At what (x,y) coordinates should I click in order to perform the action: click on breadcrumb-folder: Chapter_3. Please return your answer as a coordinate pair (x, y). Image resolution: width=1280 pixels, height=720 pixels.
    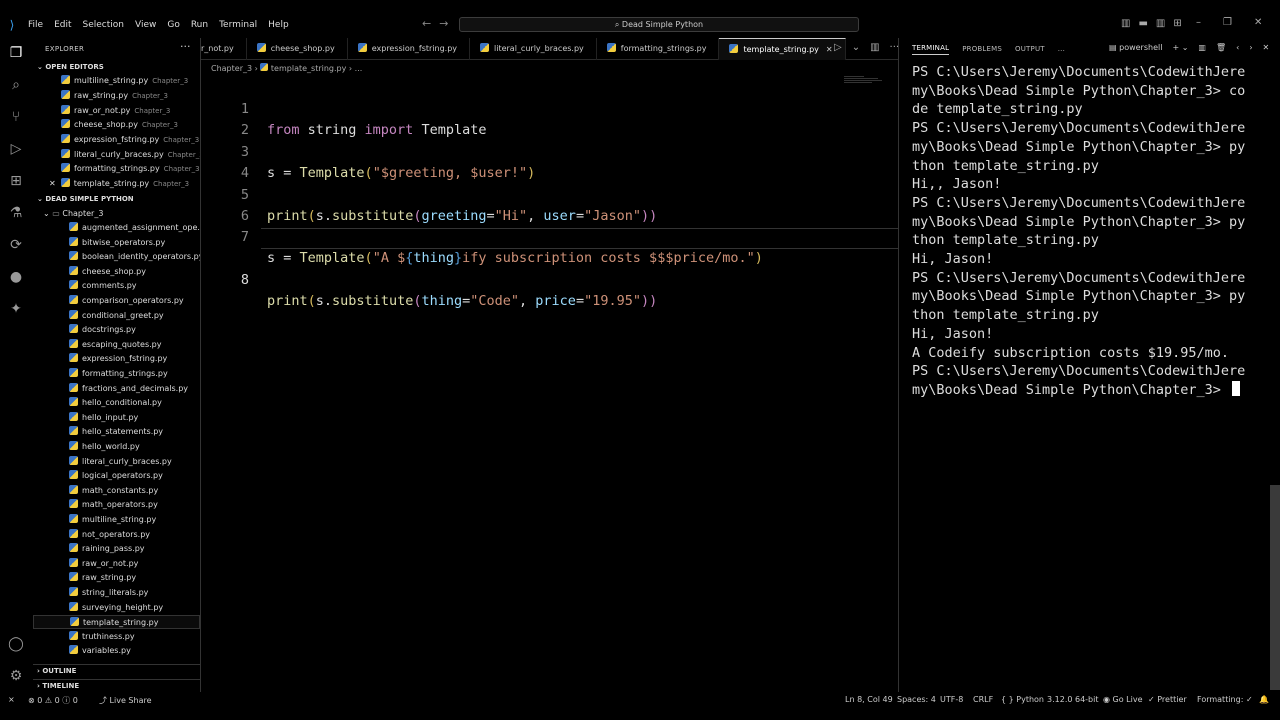
    Looking at the image, I should click on (231, 68).